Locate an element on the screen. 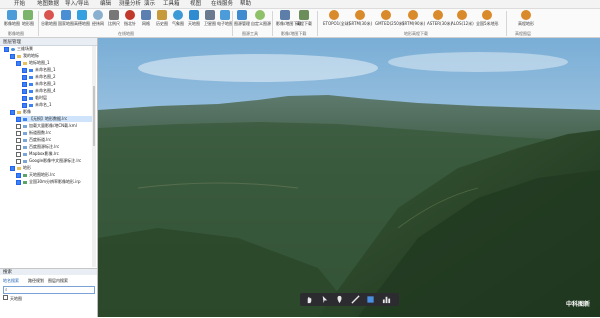  tree-node-item: 未命名图_2 is located at coordinates (39, 77).